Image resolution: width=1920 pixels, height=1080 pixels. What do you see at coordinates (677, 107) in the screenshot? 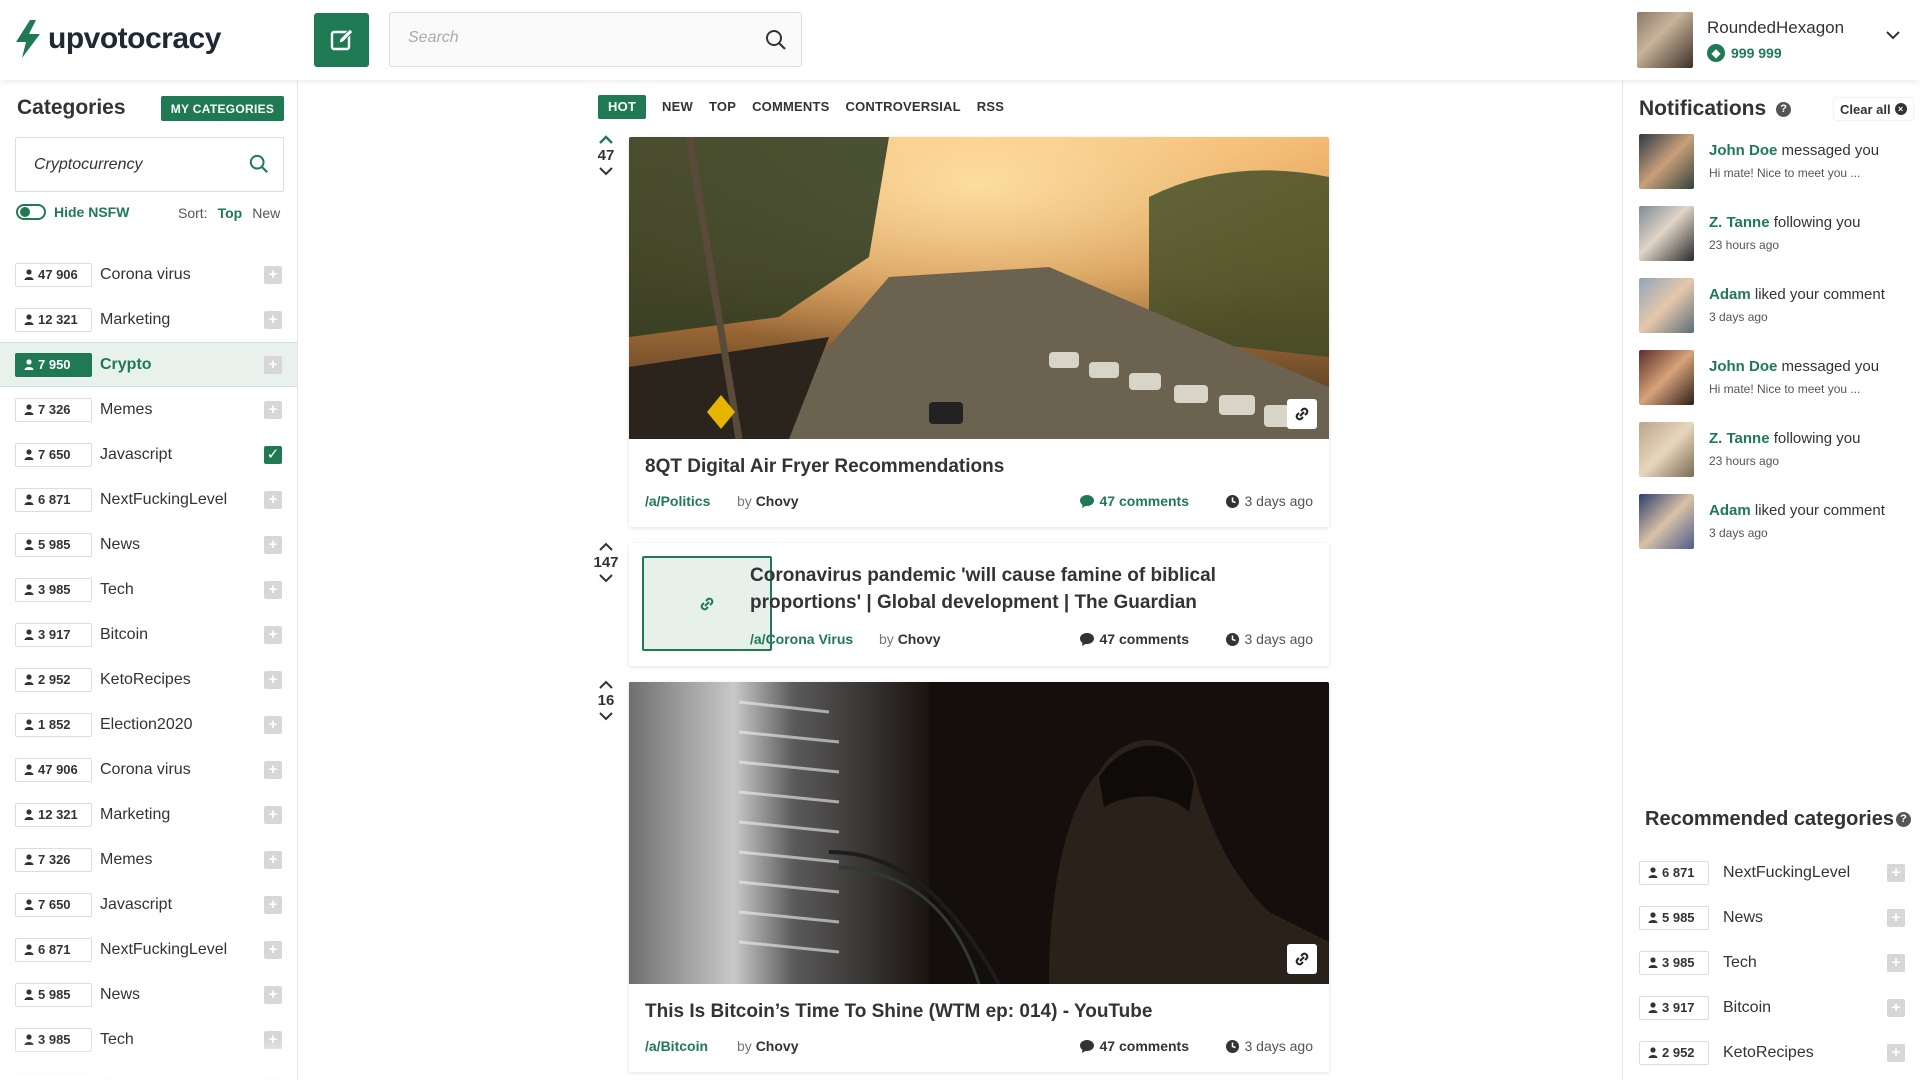
I see `tab-new: NEW` at bounding box center [677, 107].